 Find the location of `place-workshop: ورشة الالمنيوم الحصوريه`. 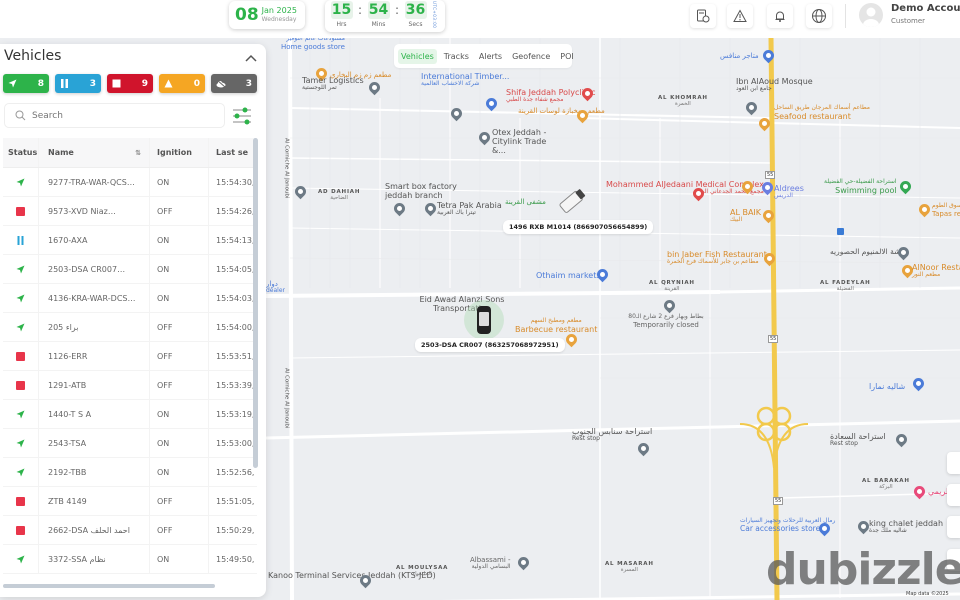

place-workshop: ورشة الالمنيوم الحصوريه is located at coordinates (869, 252).